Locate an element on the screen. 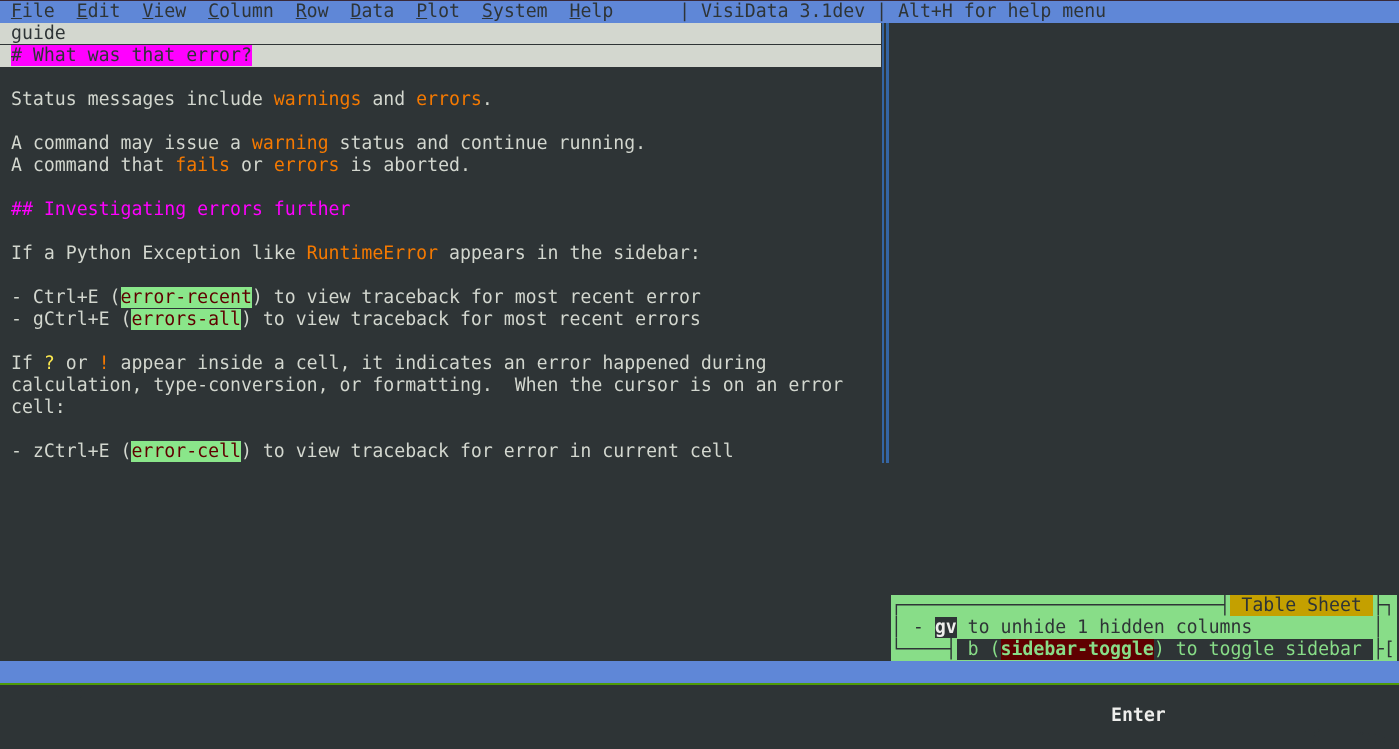  text-segment: to unhide 1 hidden columns is located at coordinates (1104, 627).